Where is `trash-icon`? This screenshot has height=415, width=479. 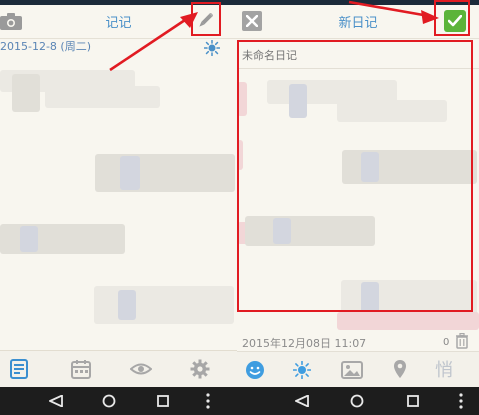
trash-icon is located at coordinates (462, 341).